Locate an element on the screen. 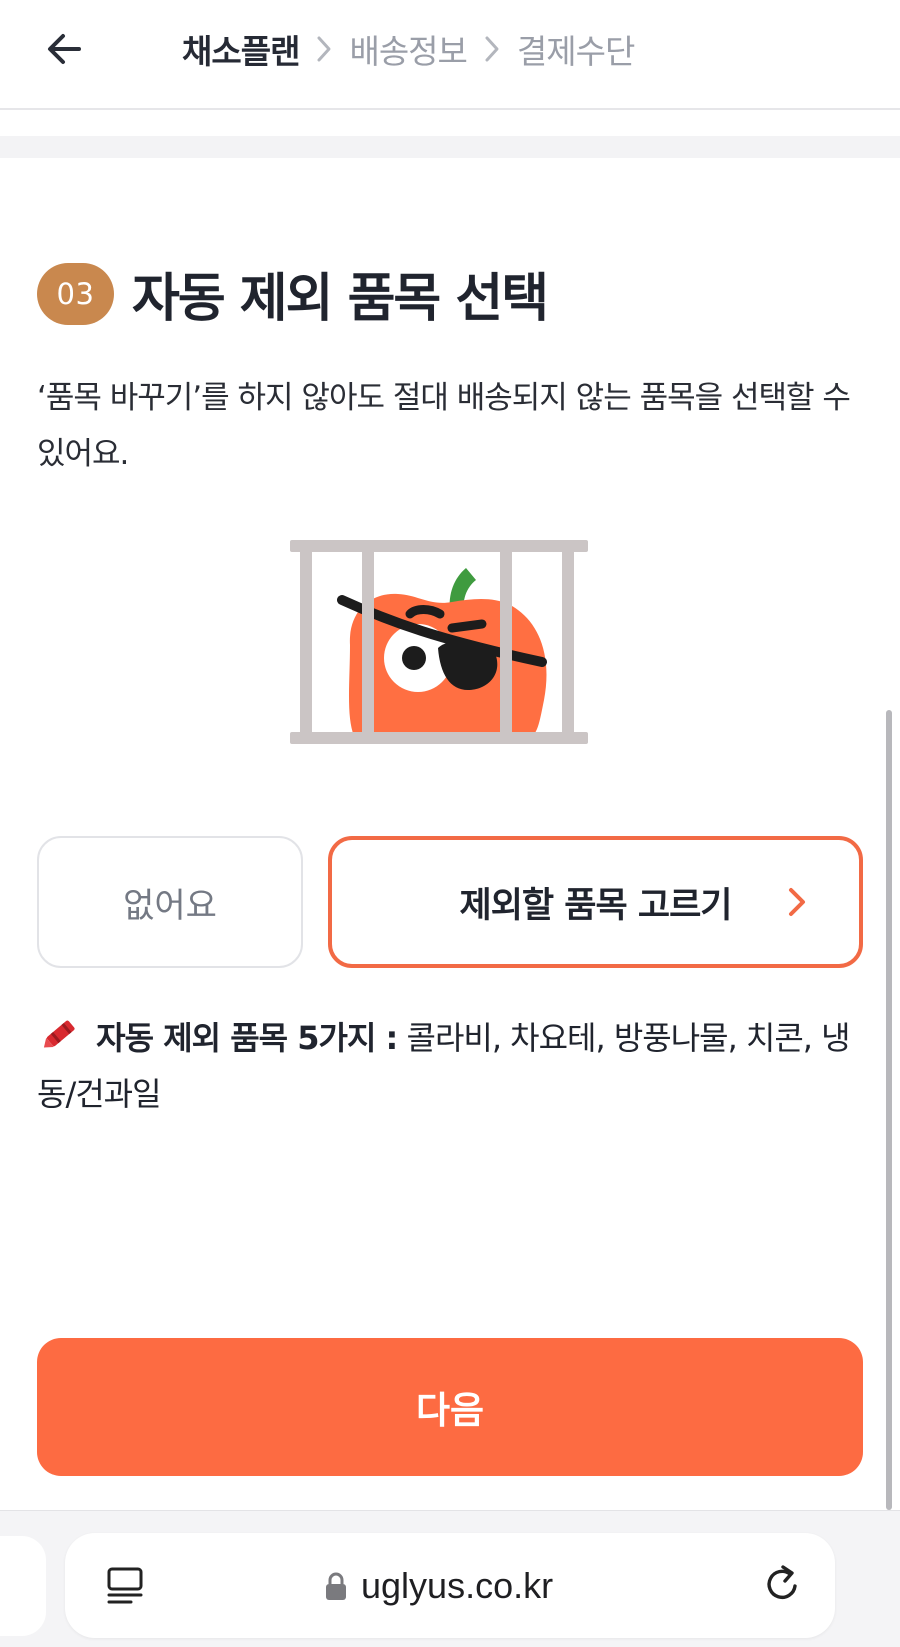 Image resolution: width=900 pixels, height=1647 pixels. notice-label: 자동 제외 품목 5가지 : is located at coordinates (247, 1038).